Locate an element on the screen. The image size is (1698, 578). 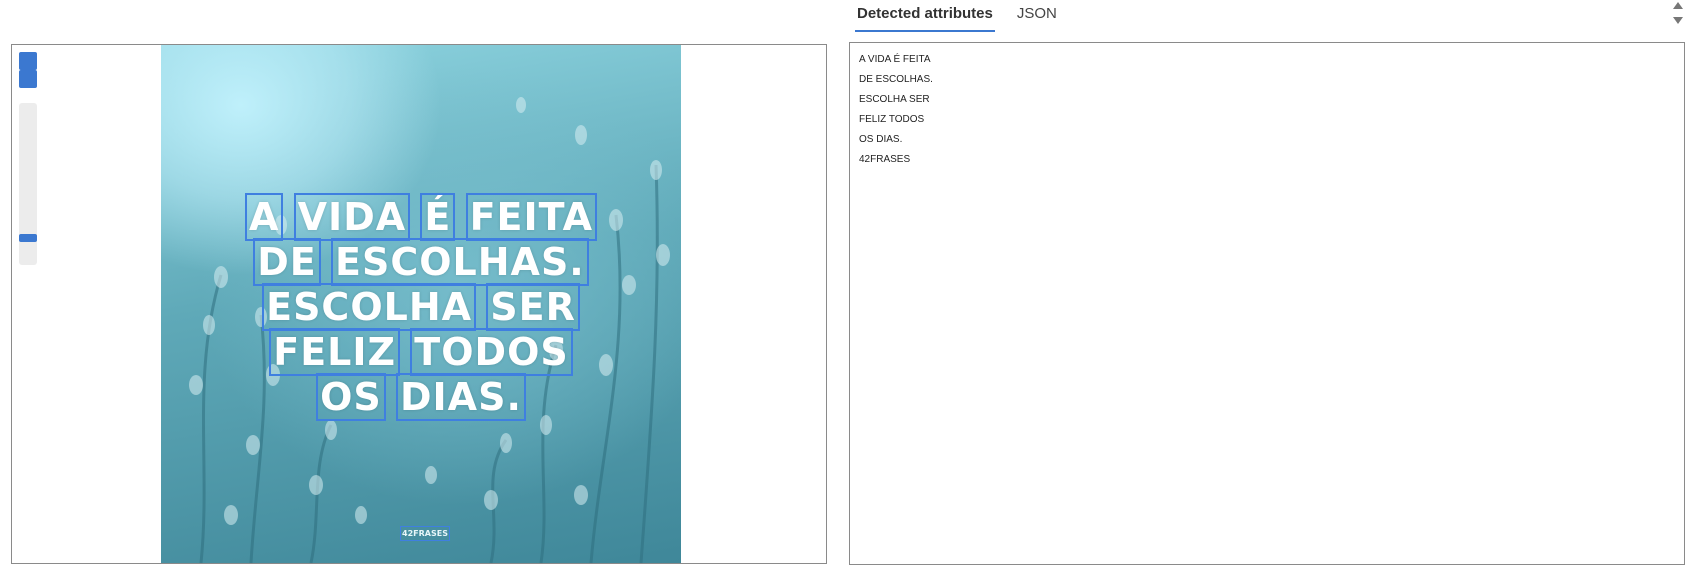
word-box: DIAS. is located at coordinates (461, 397).